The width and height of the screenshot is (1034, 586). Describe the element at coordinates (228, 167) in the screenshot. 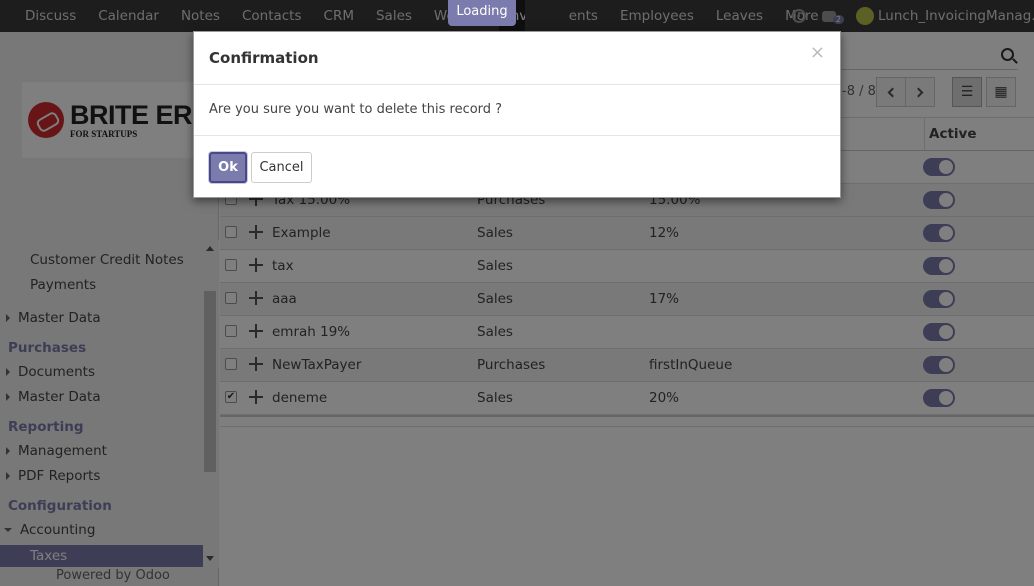

I see `ok-button: Ok` at that location.